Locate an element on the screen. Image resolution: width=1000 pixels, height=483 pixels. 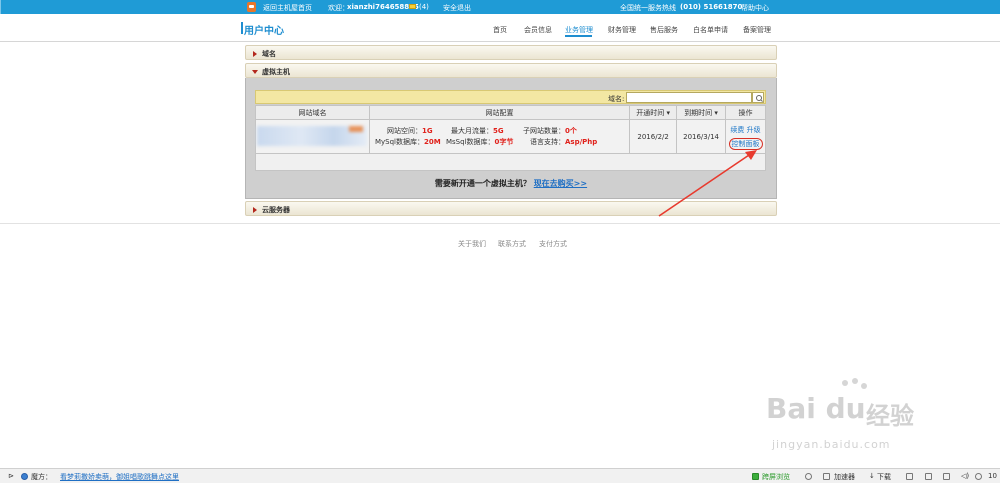
domain-tag is located at coordinates (356, 128).